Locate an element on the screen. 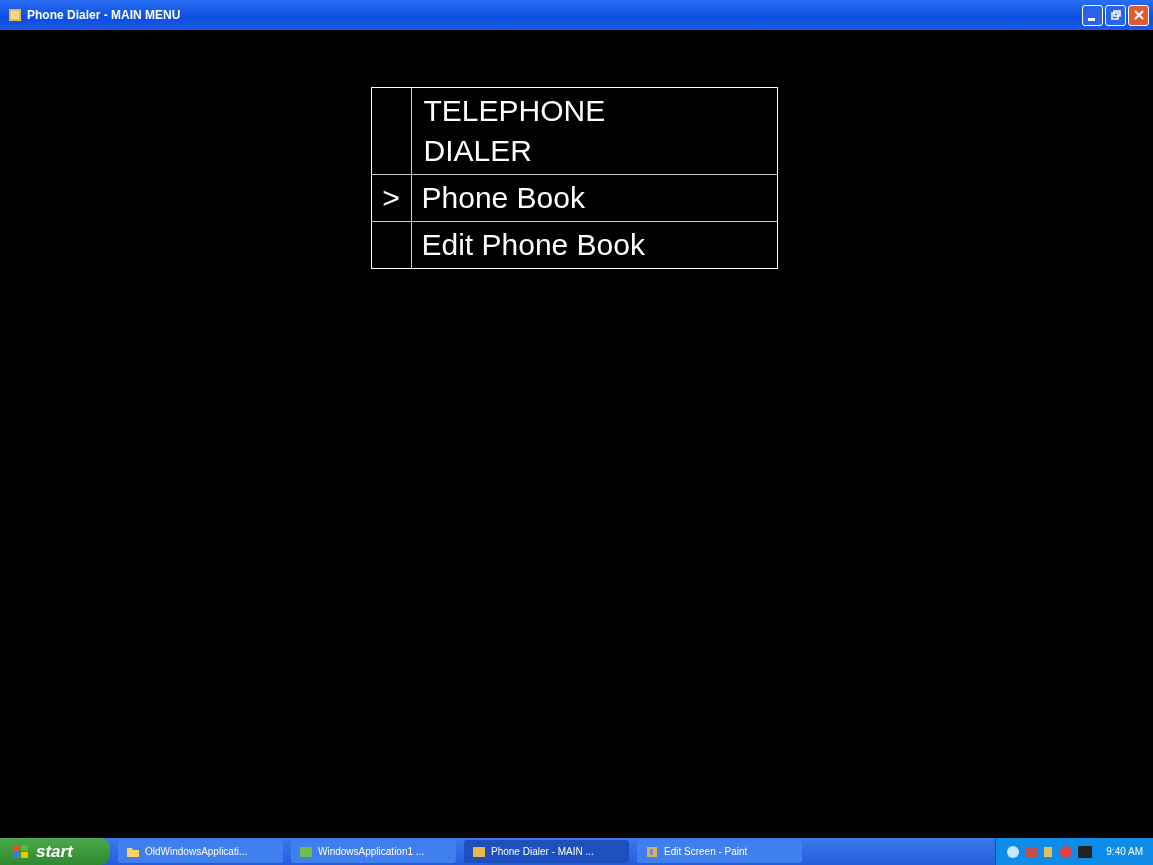  close-button is located at coordinates (1138, 15).